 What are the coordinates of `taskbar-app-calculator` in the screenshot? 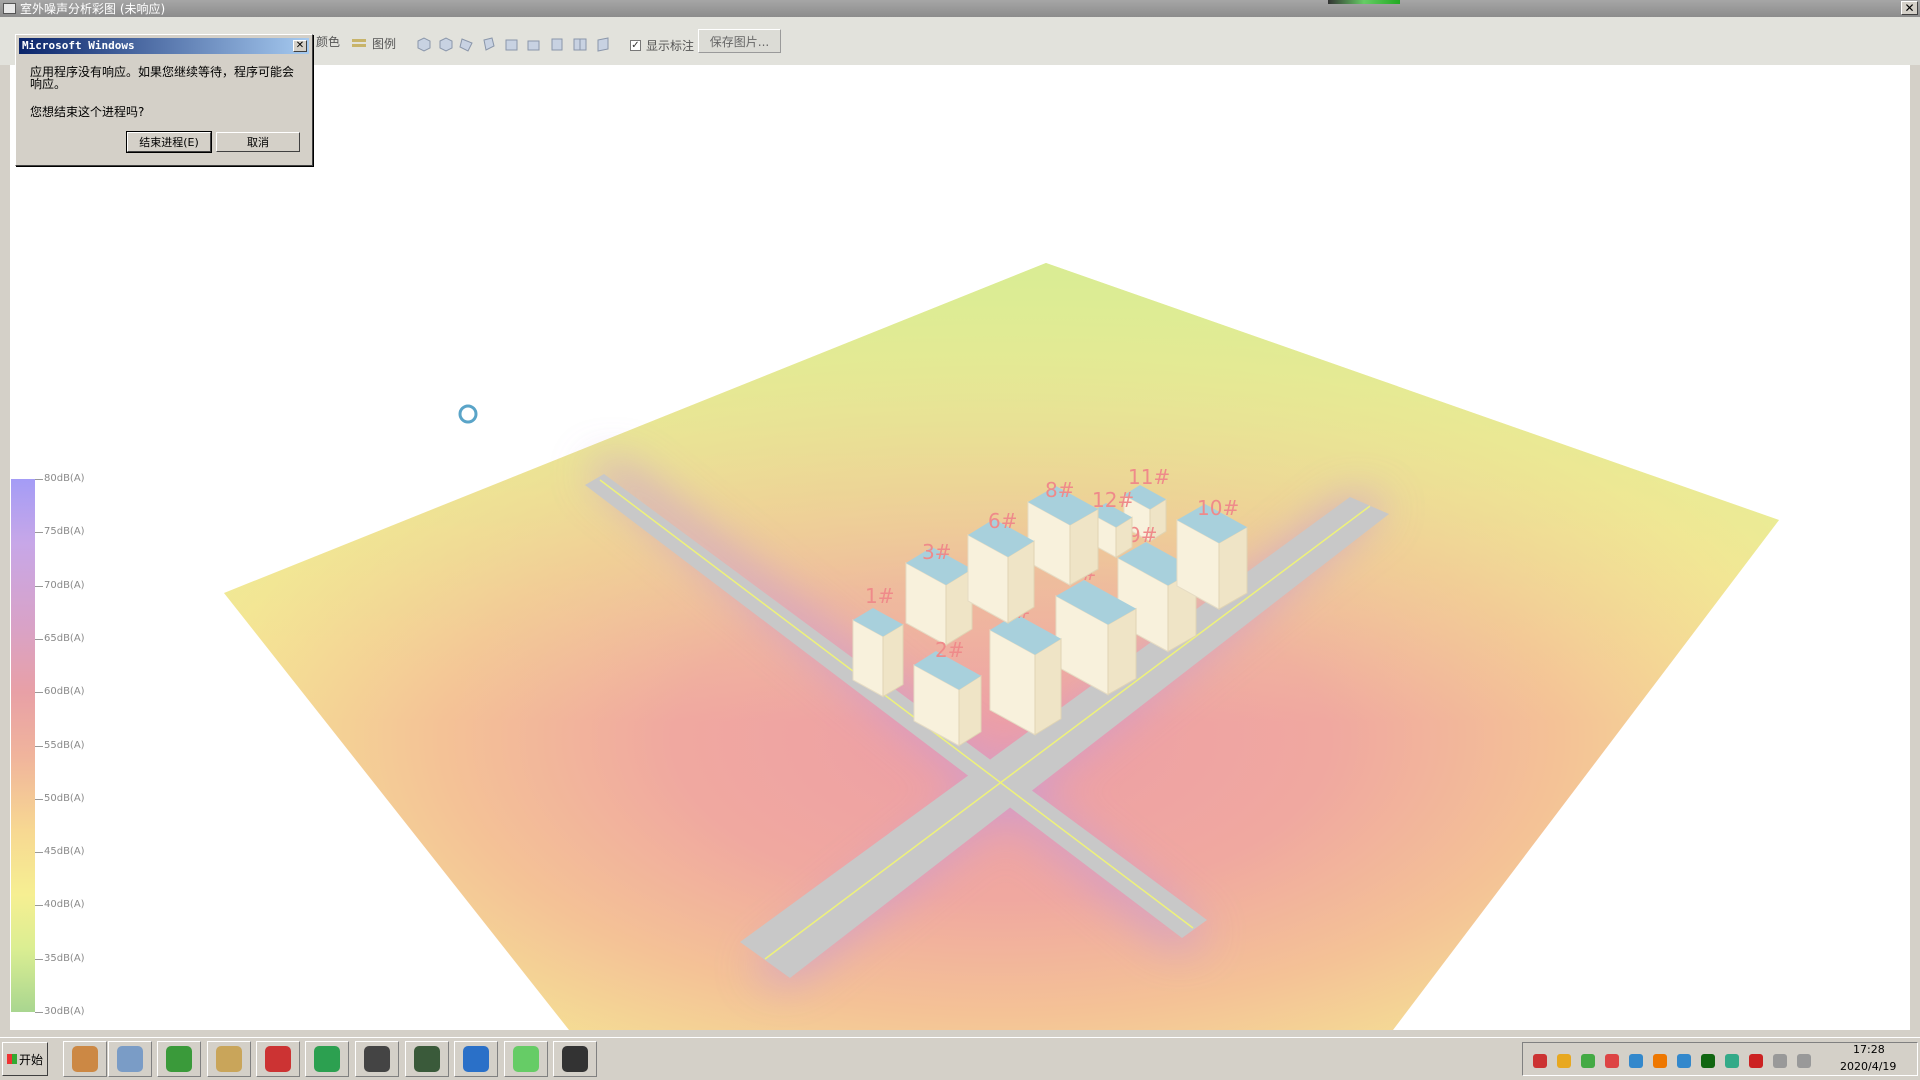 It's located at (130, 1059).